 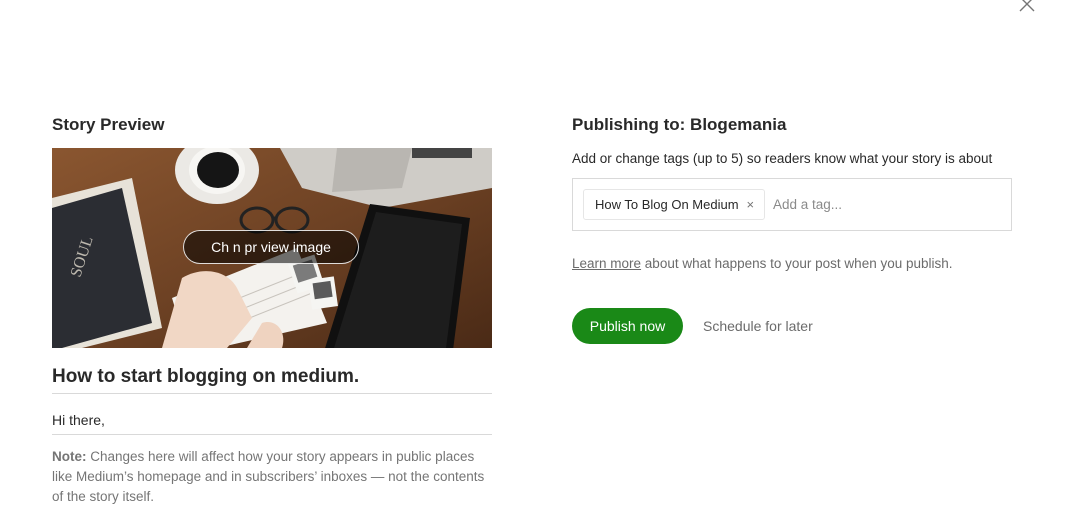 What do you see at coordinates (69, 456) in the screenshot?
I see `note-label: Note:` at bounding box center [69, 456].